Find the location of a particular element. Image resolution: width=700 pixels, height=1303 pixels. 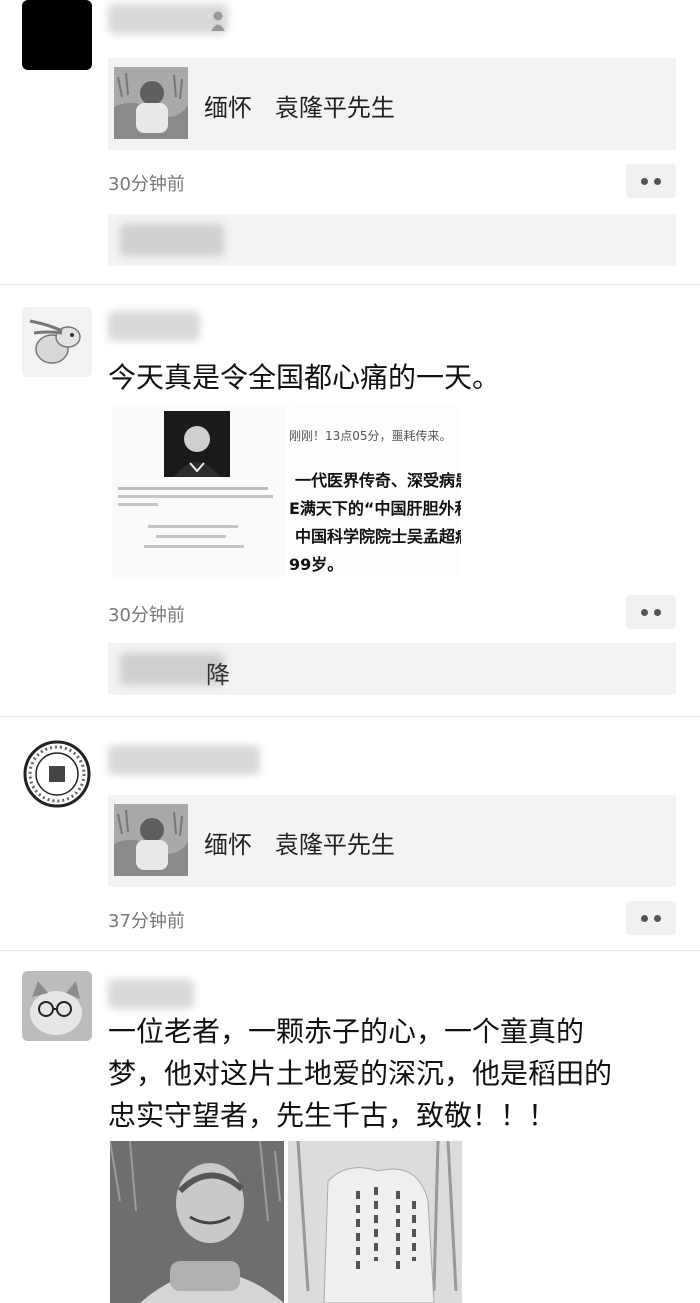

post-text-line-3: 忠实守望者，先生千古，致敬！！！ is located at coordinates (332, 1115).